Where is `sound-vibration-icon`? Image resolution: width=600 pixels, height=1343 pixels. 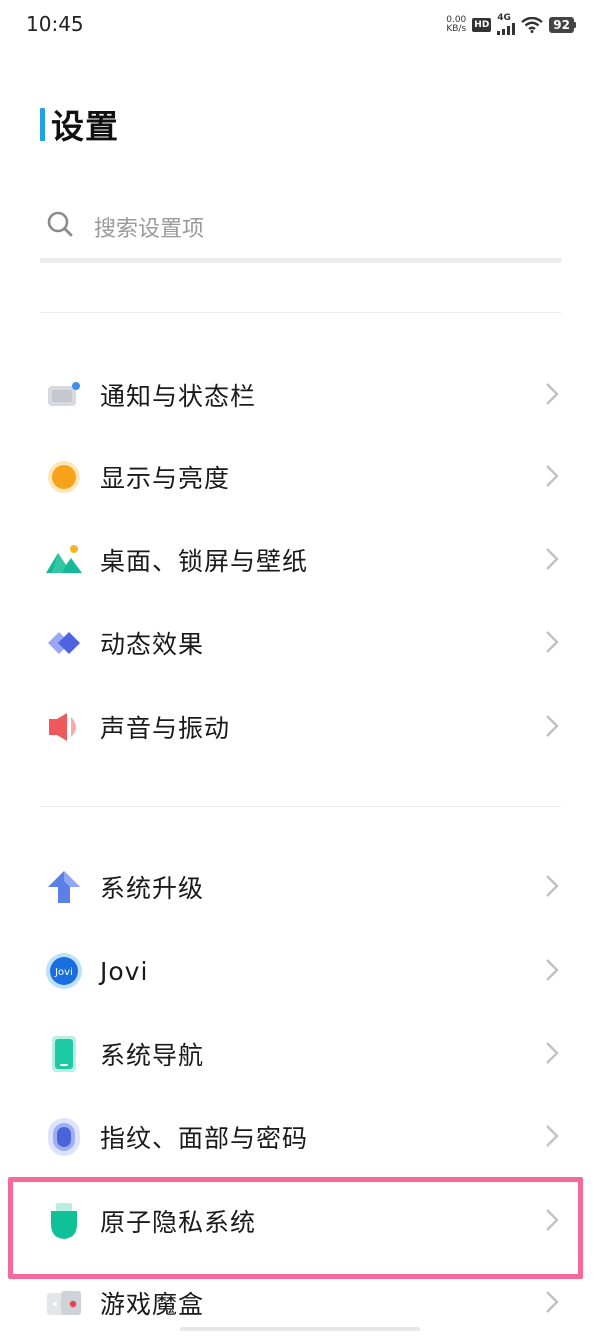
sound-vibration-icon is located at coordinates (64, 727).